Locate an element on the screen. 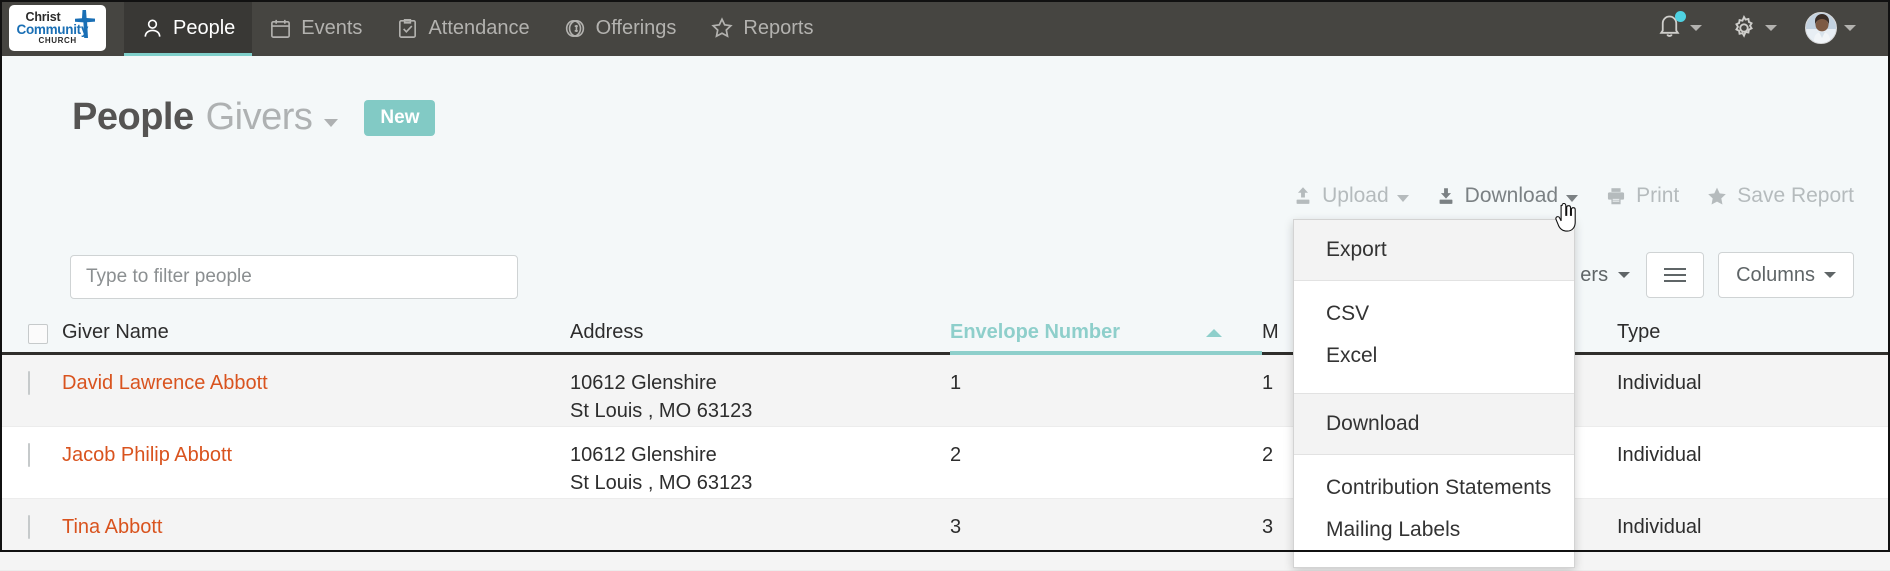  column-header-envelope-number-label: Envelope Number is located at coordinates (1035, 332).